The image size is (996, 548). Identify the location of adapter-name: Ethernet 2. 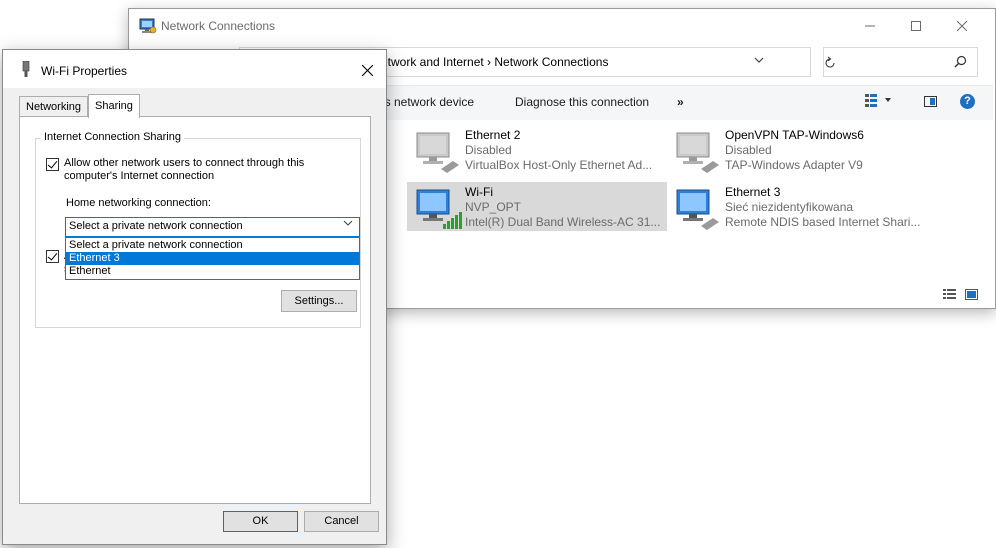
(493, 135).